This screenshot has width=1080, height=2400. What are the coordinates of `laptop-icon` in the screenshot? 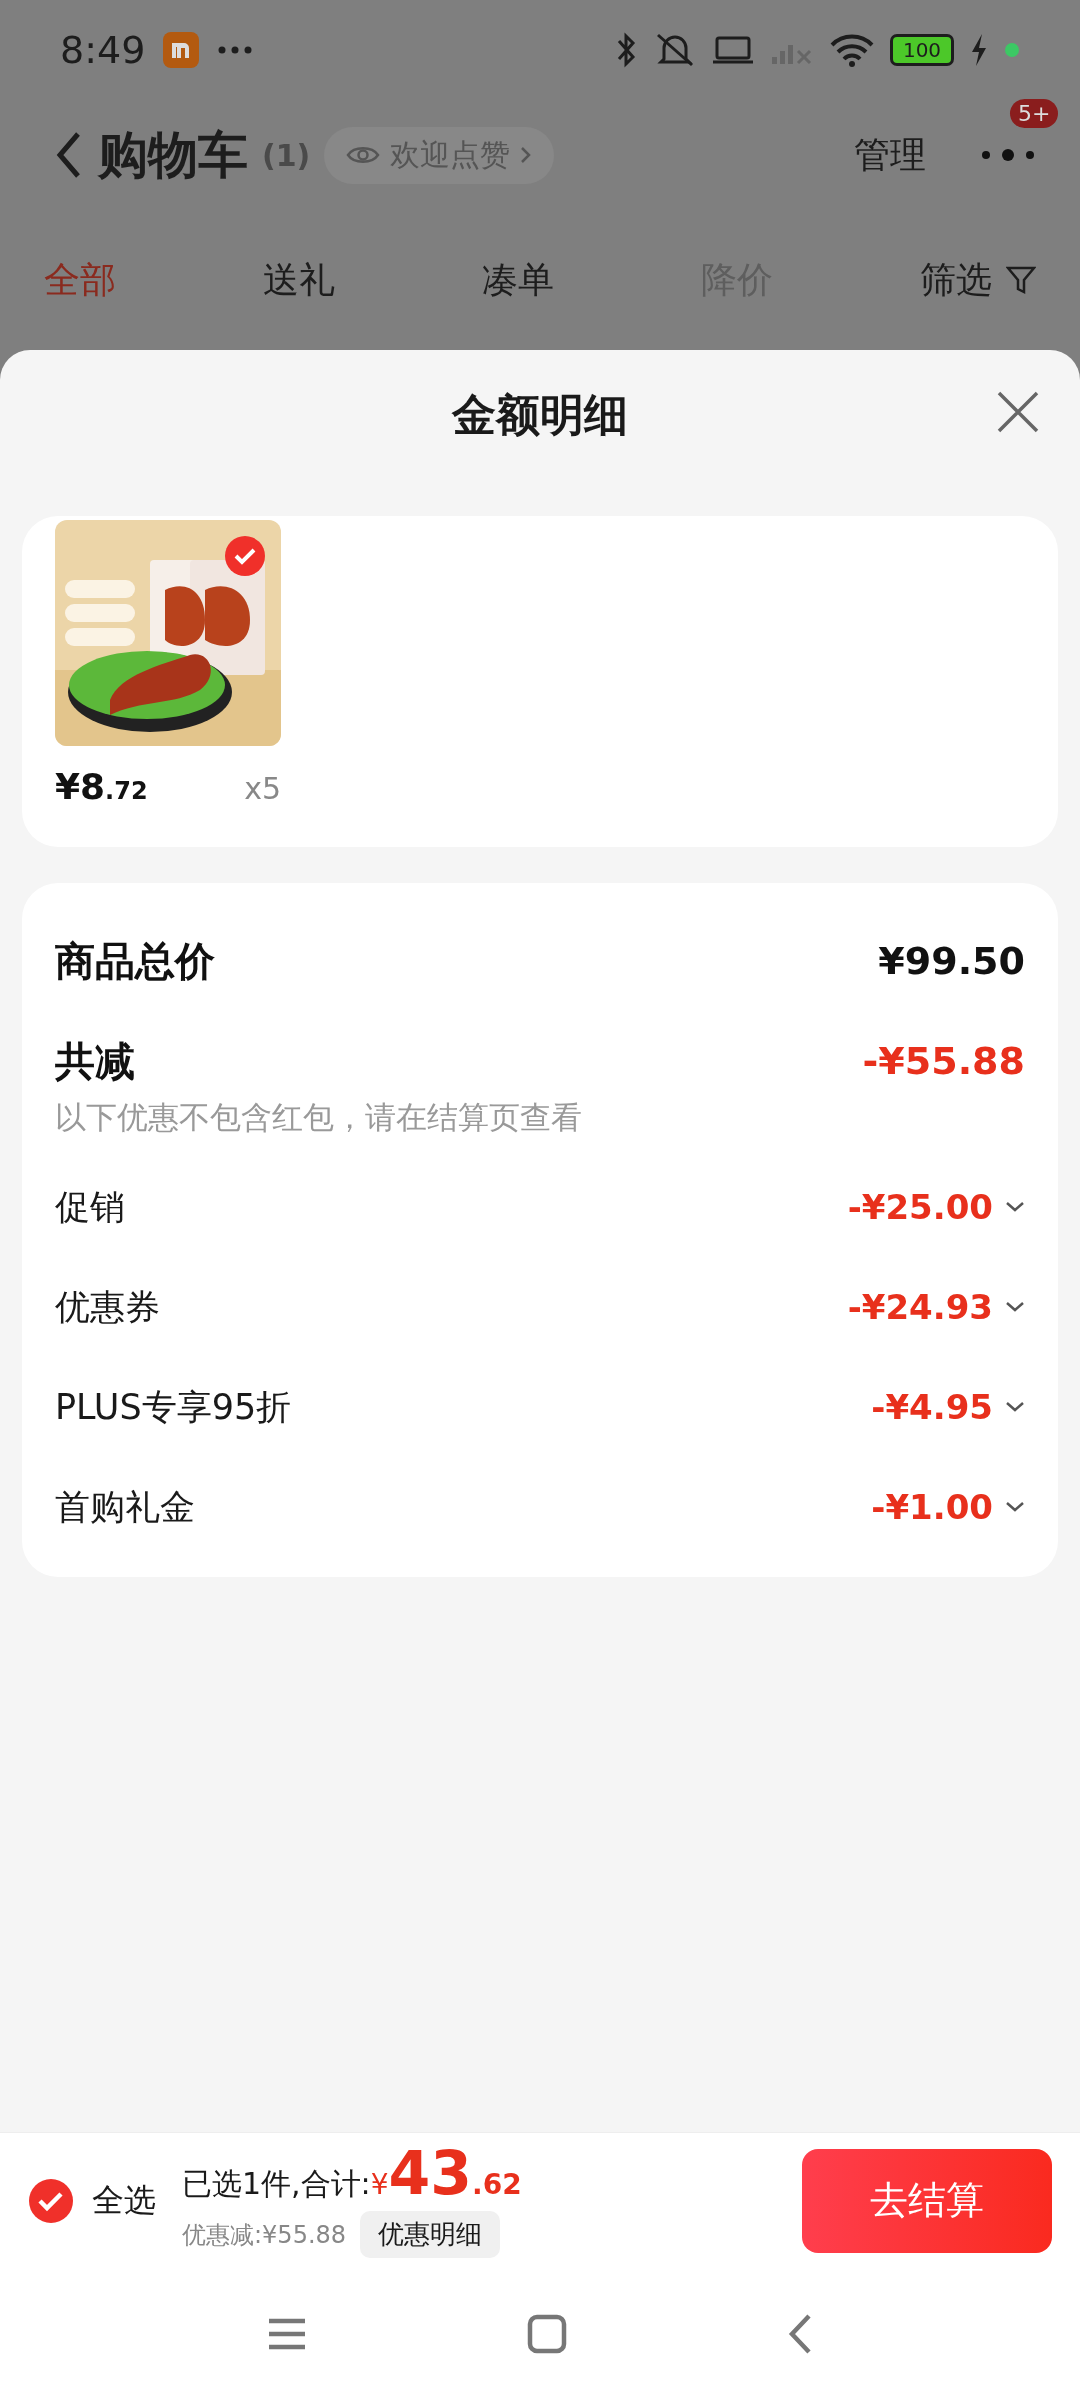 It's located at (733, 50).